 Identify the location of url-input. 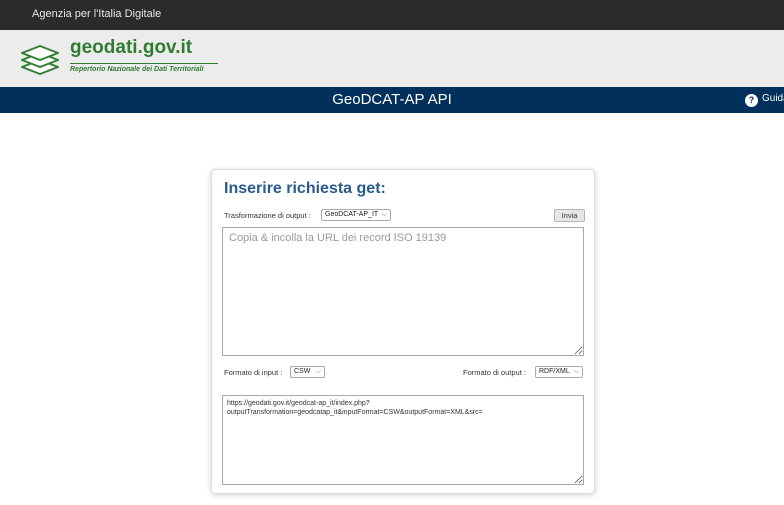
(403, 291).